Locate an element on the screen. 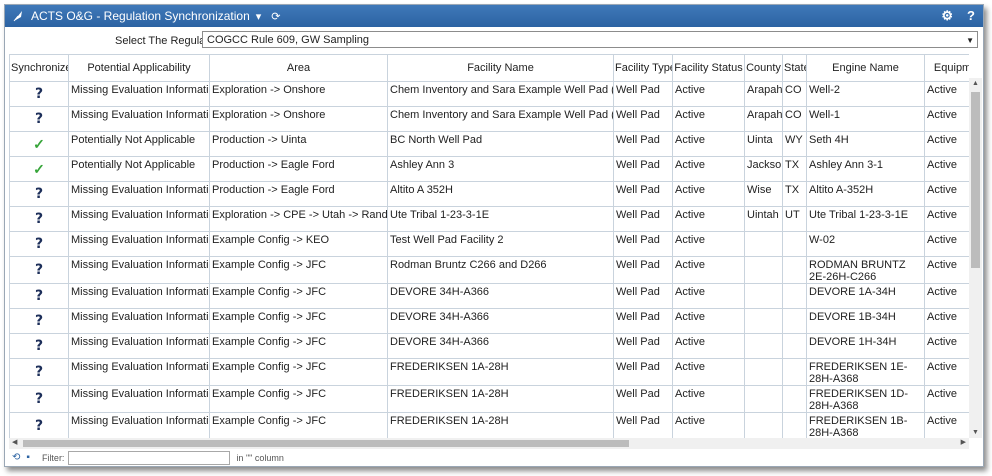 This screenshot has width=992, height=476. county-cell: Uinta is located at coordinates (763, 144).